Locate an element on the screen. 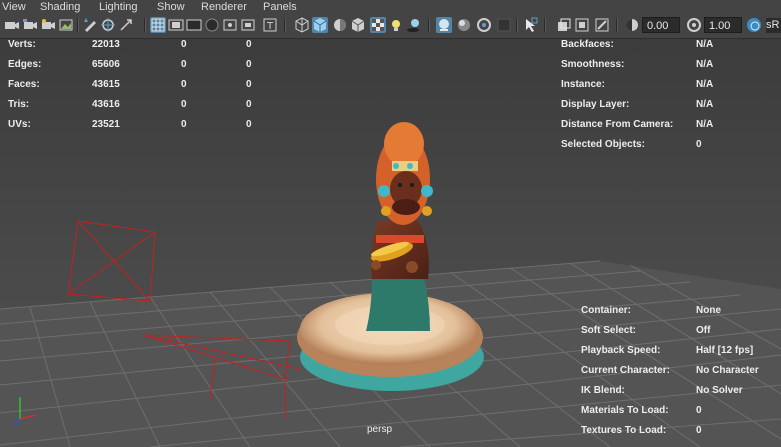 This screenshot has width=781, height=447. hud-label: Selected Objects: is located at coordinates (603, 144).